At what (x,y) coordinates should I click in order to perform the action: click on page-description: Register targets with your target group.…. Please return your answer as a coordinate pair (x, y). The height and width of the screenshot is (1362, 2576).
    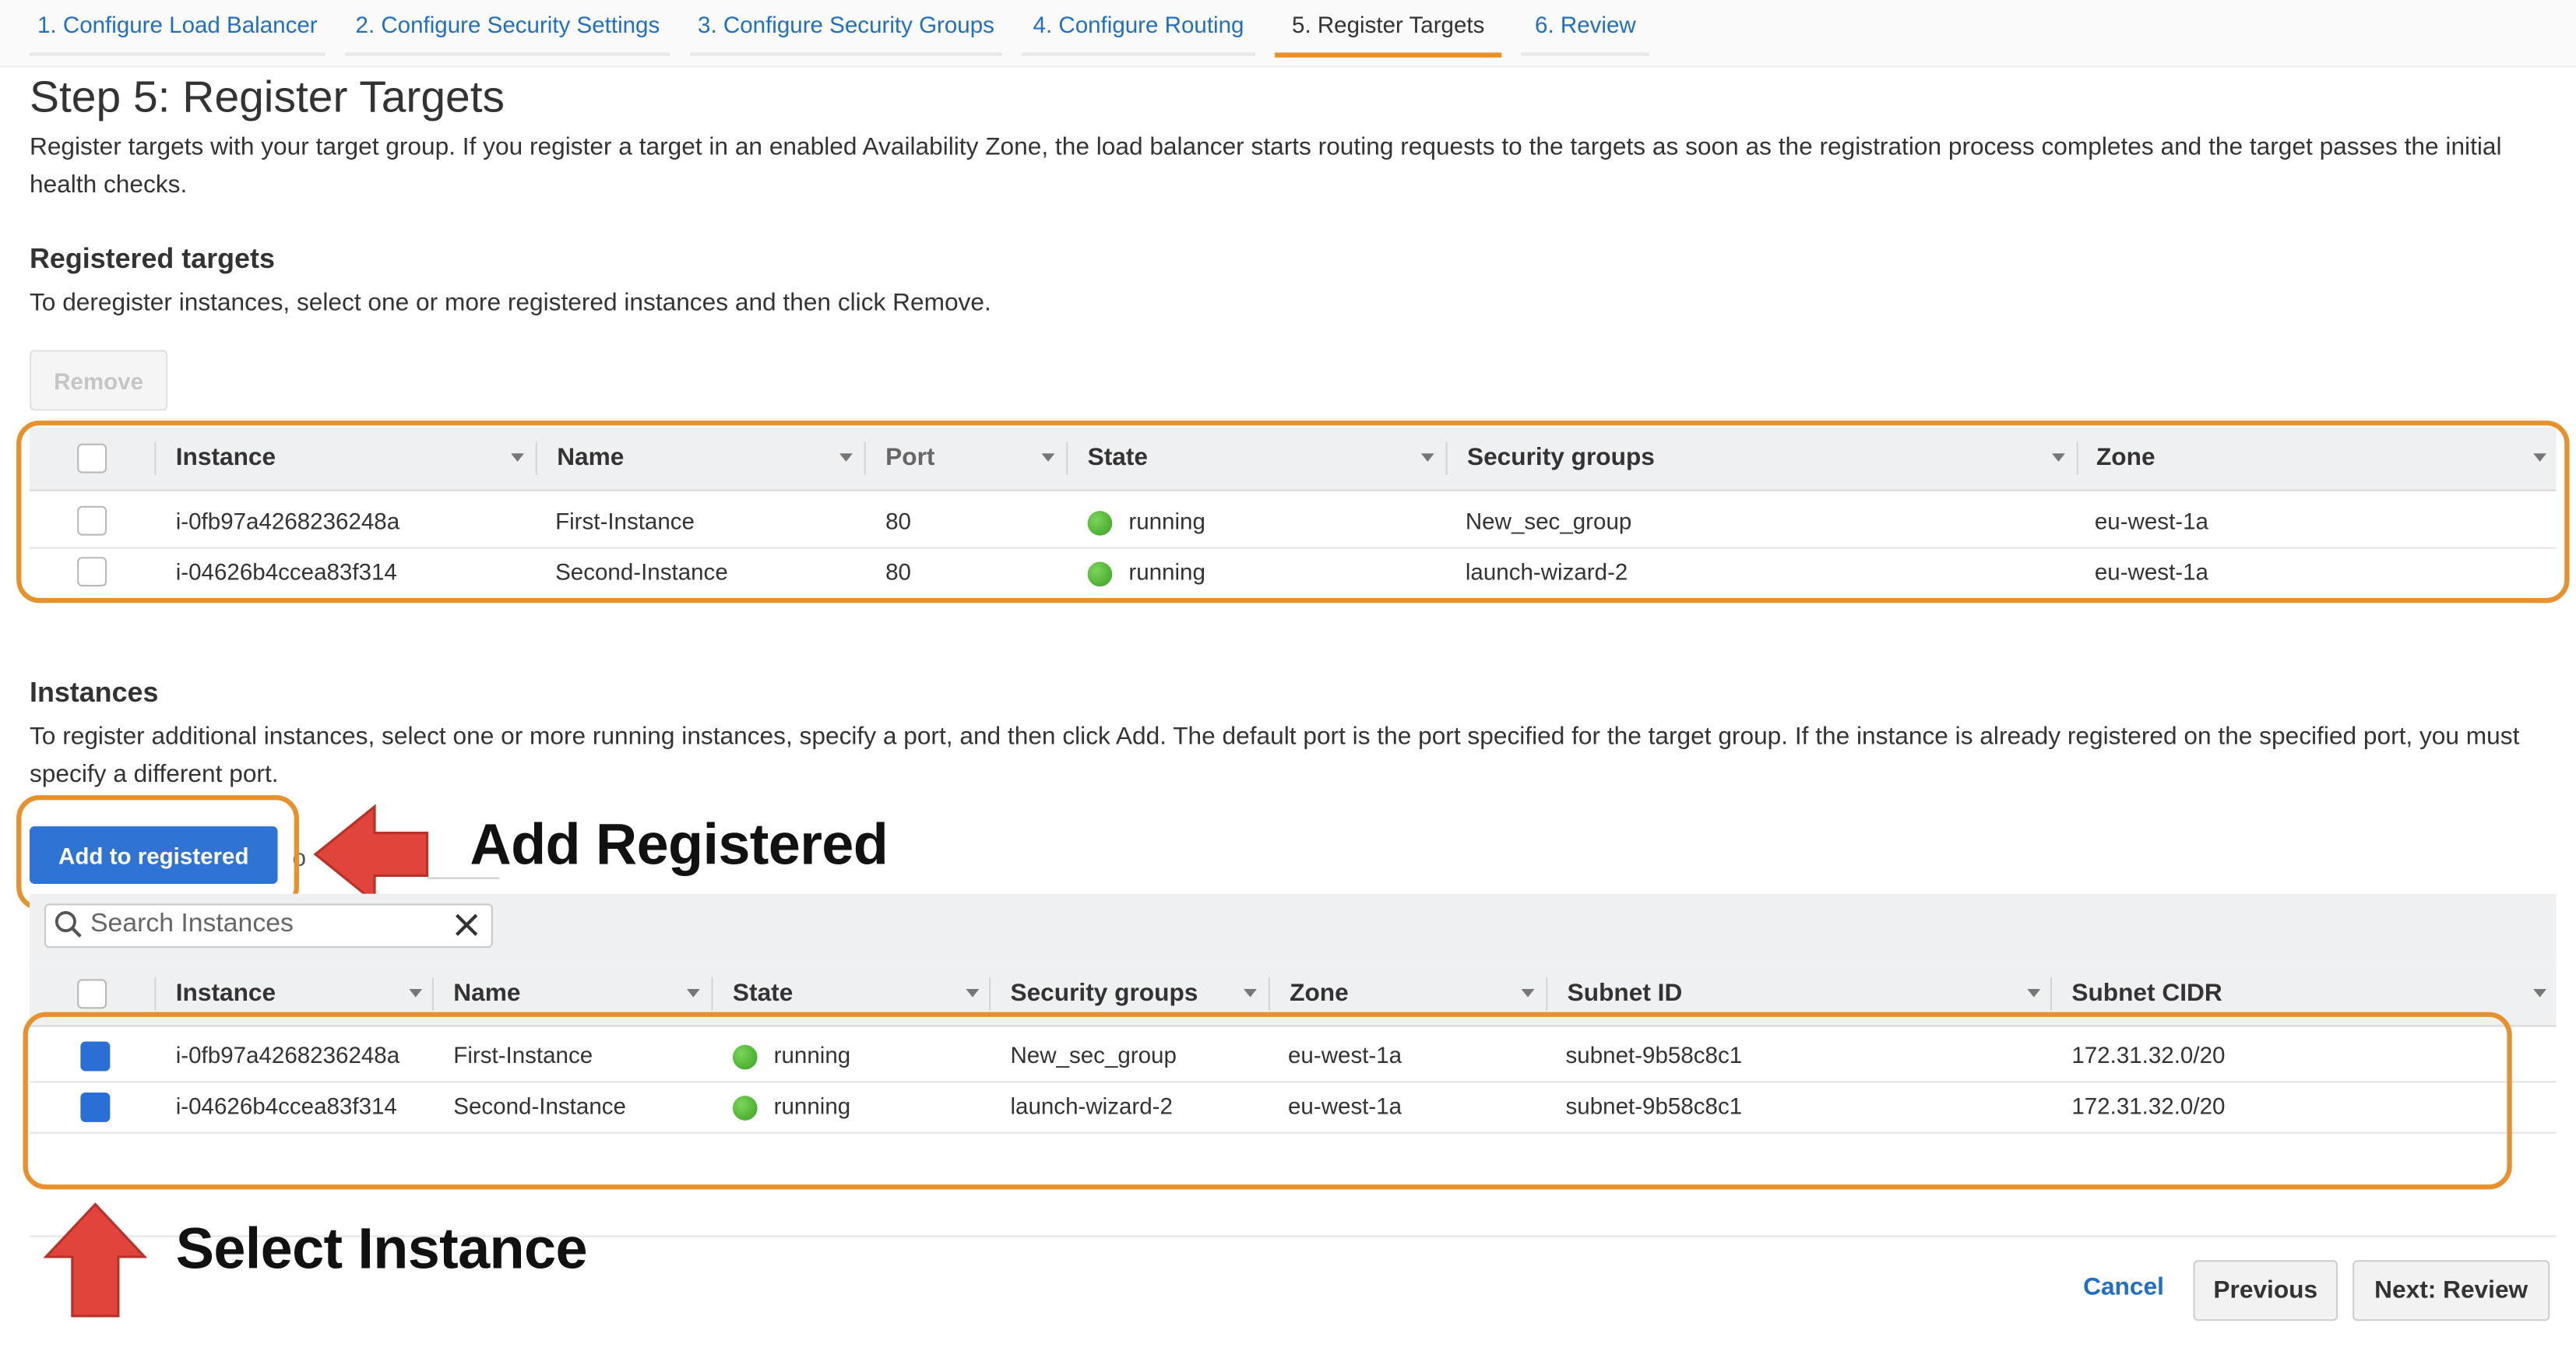
    Looking at the image, I should click on (1265, 166).